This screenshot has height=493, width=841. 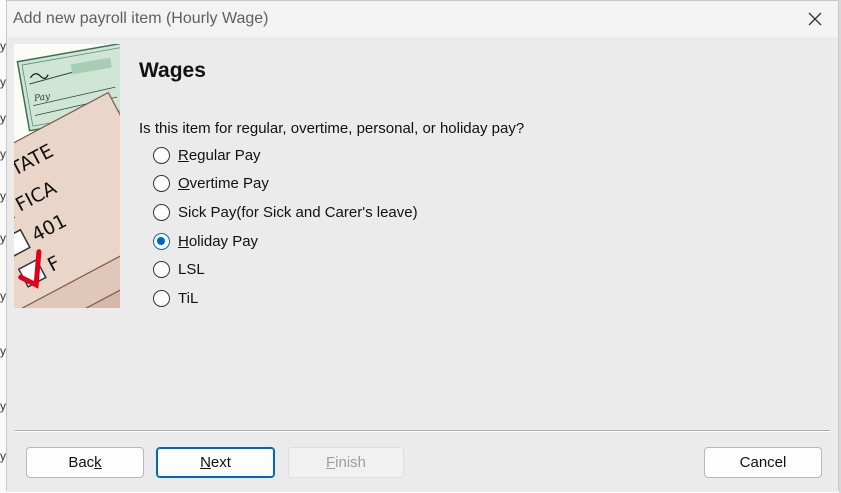 I want to click on next-mnemonic: N, so click(x=205, y=462).